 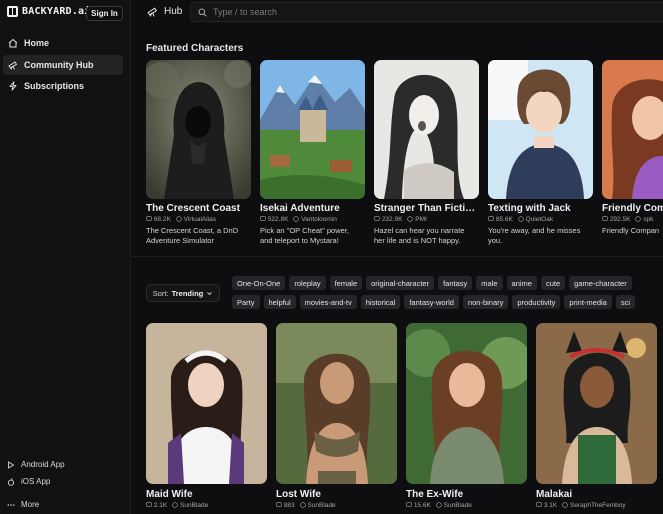 I want to click on nav-item-subscriptions: Subscriptions, so click(x=63, y=86).